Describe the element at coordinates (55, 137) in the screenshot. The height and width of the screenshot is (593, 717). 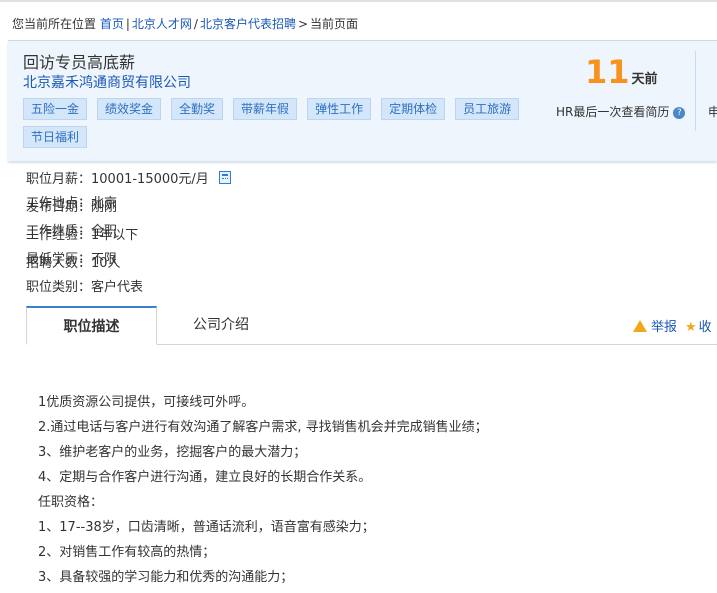
I see `welfare-tag: 节日福利` at that location.